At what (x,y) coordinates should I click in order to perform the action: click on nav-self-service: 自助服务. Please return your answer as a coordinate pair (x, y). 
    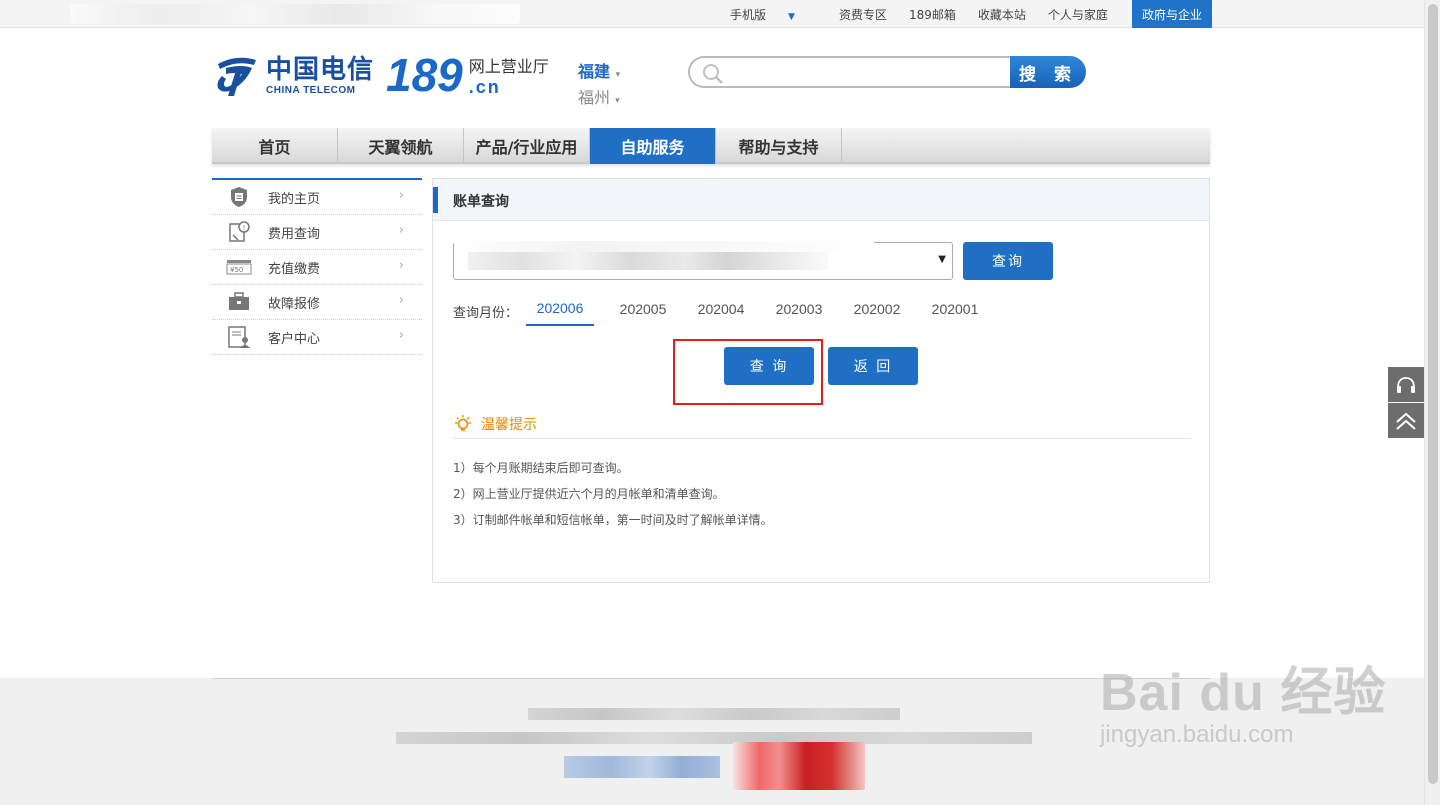
    Looking at the image, I should click on (653, 146).